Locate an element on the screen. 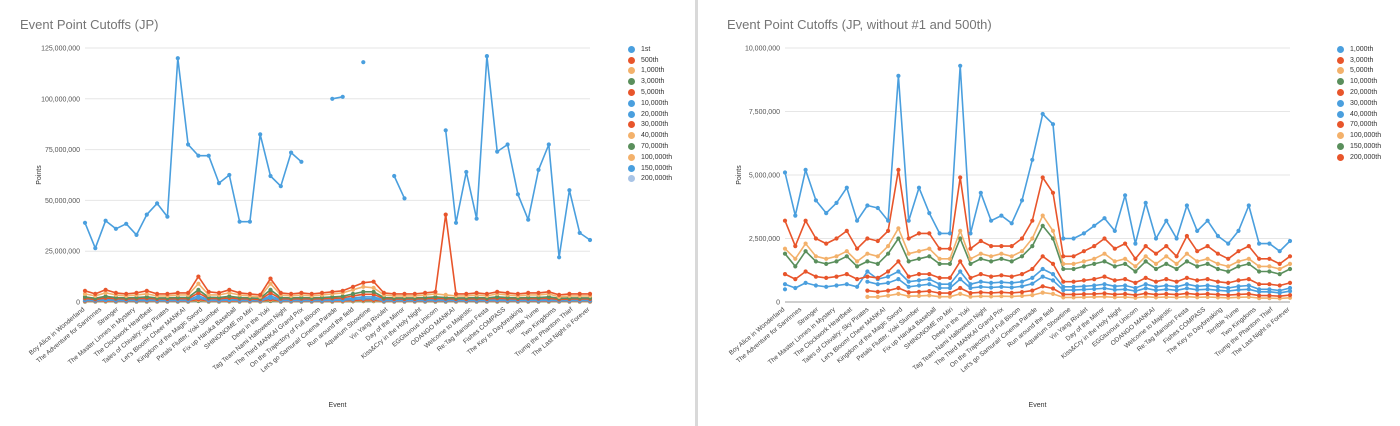 This screenshot has height=426, width=1400. series-line is located at coordinates (193, 153).